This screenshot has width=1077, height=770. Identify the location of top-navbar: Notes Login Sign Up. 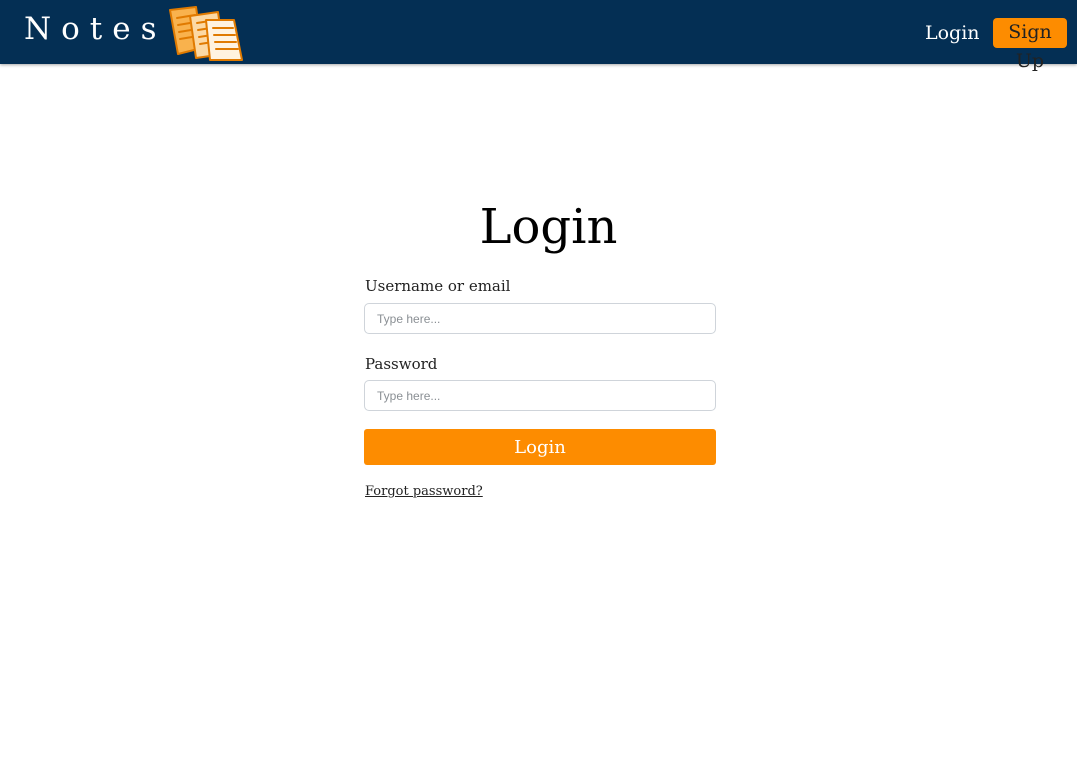
(538, 36).